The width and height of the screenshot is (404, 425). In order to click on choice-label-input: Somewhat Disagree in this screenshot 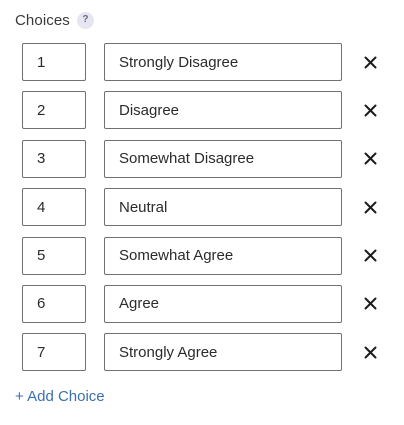, I will do `click(223, 158)`.